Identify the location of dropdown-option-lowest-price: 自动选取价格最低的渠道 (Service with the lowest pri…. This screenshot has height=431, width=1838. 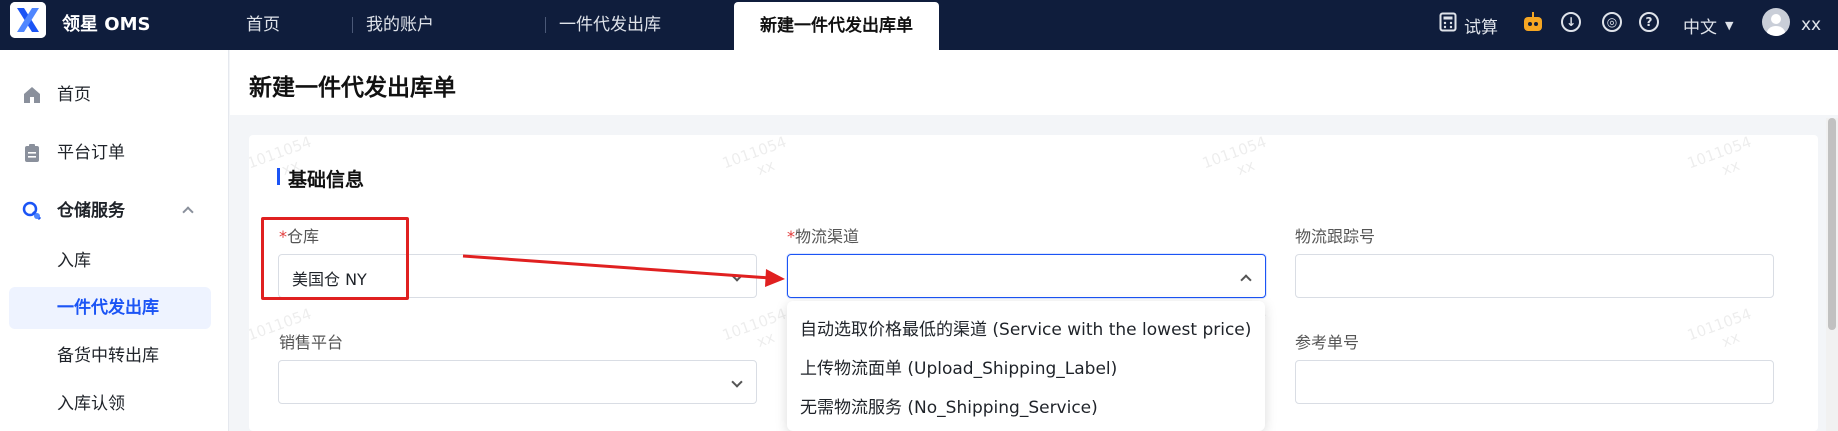
(1025, 327).